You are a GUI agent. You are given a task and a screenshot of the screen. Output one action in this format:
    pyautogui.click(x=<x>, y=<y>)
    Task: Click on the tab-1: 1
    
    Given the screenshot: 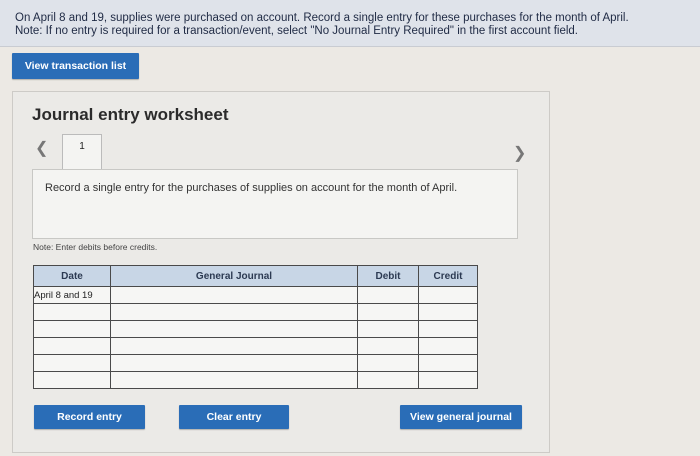 What is the action you would take?
    pyautogui.click(x=82, y=151)
    